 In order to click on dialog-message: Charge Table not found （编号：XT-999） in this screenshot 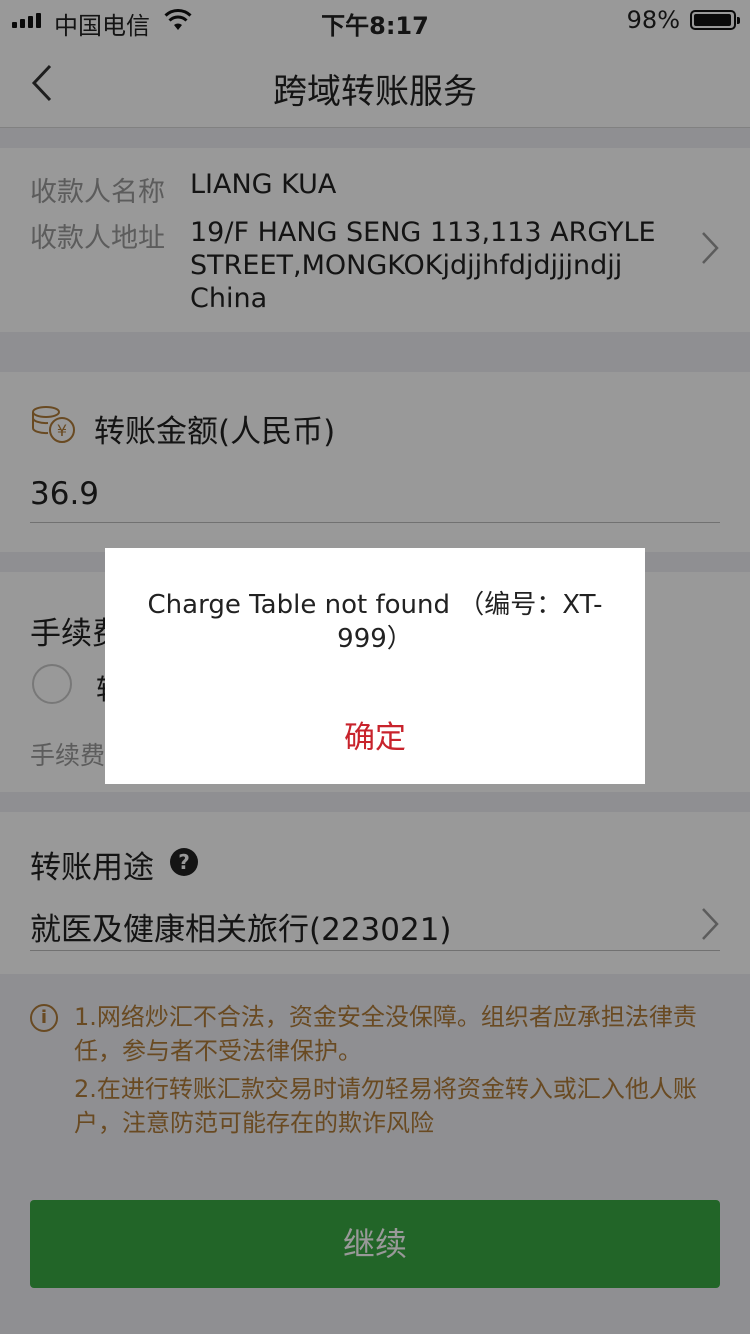, I will do `click(375, 622)`.